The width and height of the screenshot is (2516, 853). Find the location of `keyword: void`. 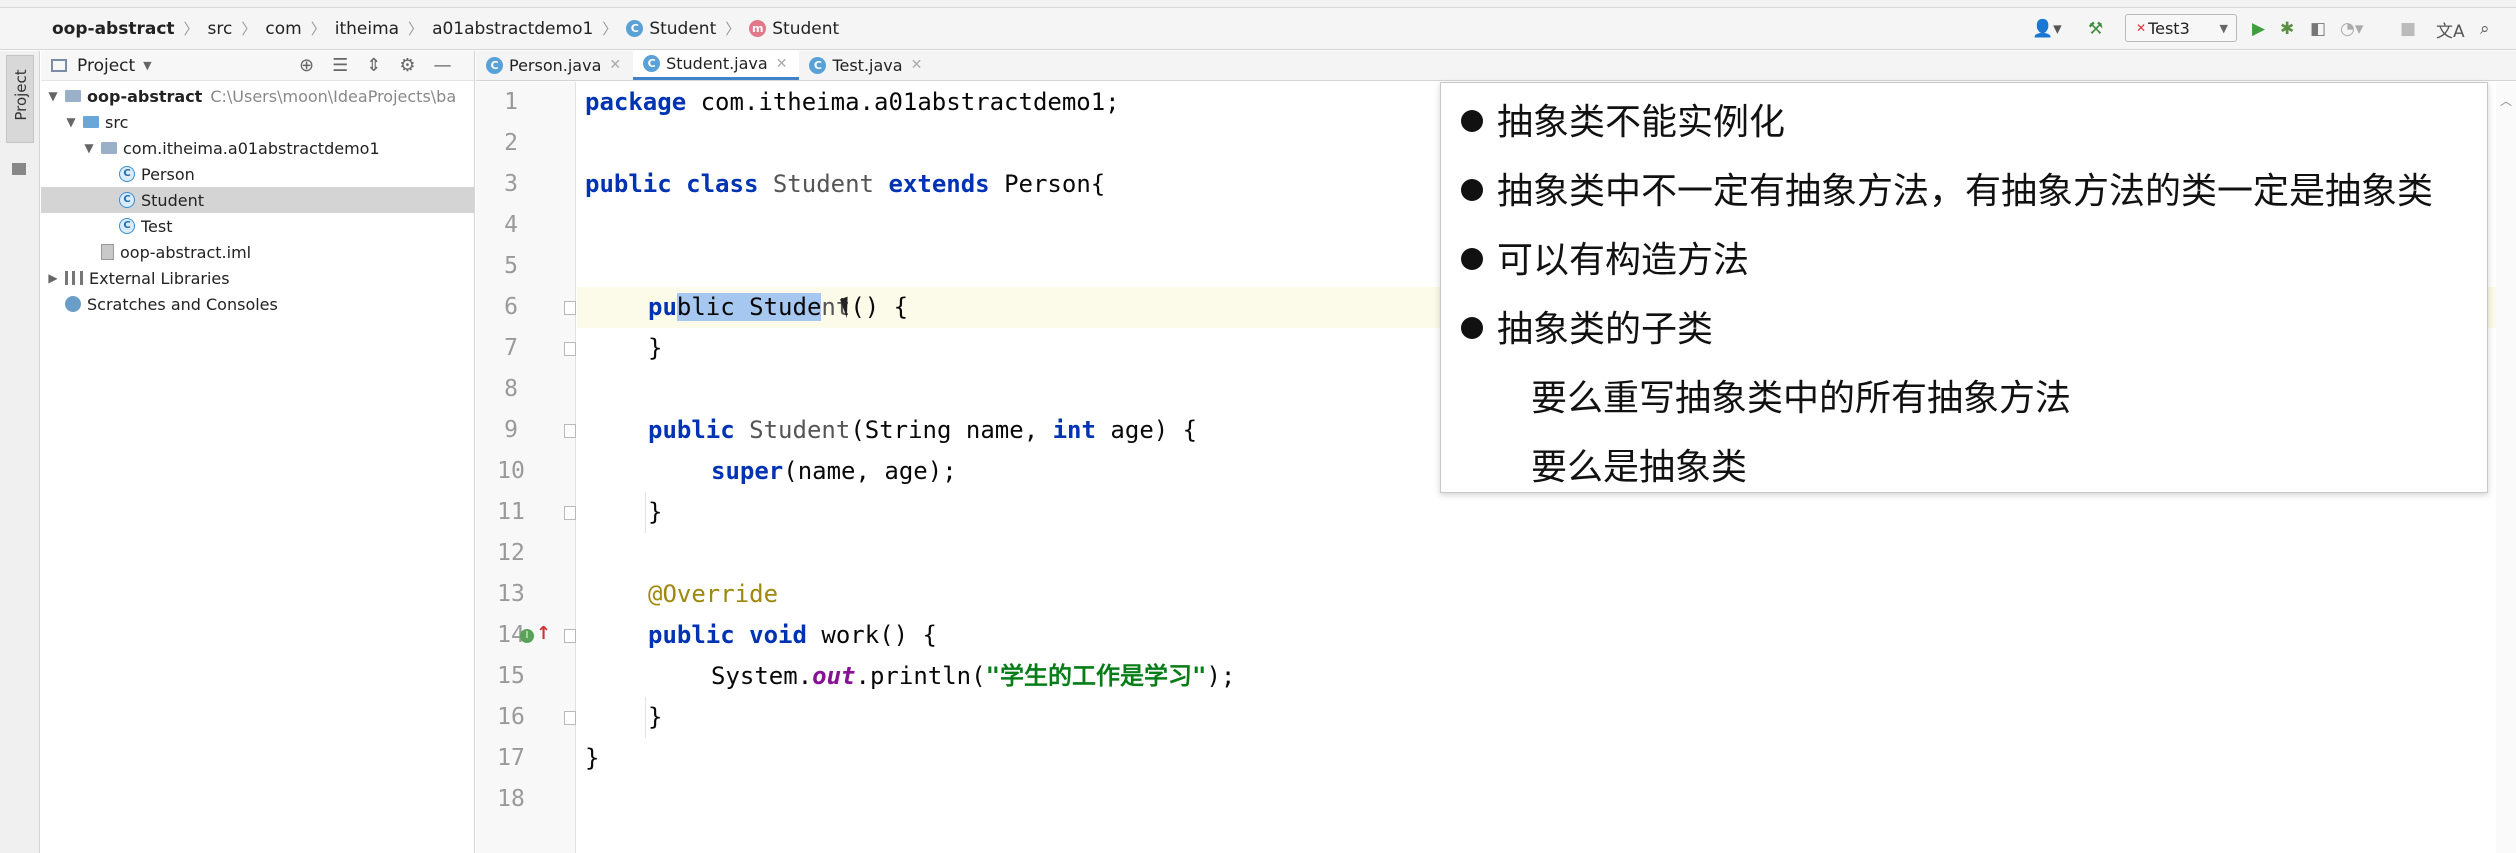

keyword: void is located at coordinates (778, 635).